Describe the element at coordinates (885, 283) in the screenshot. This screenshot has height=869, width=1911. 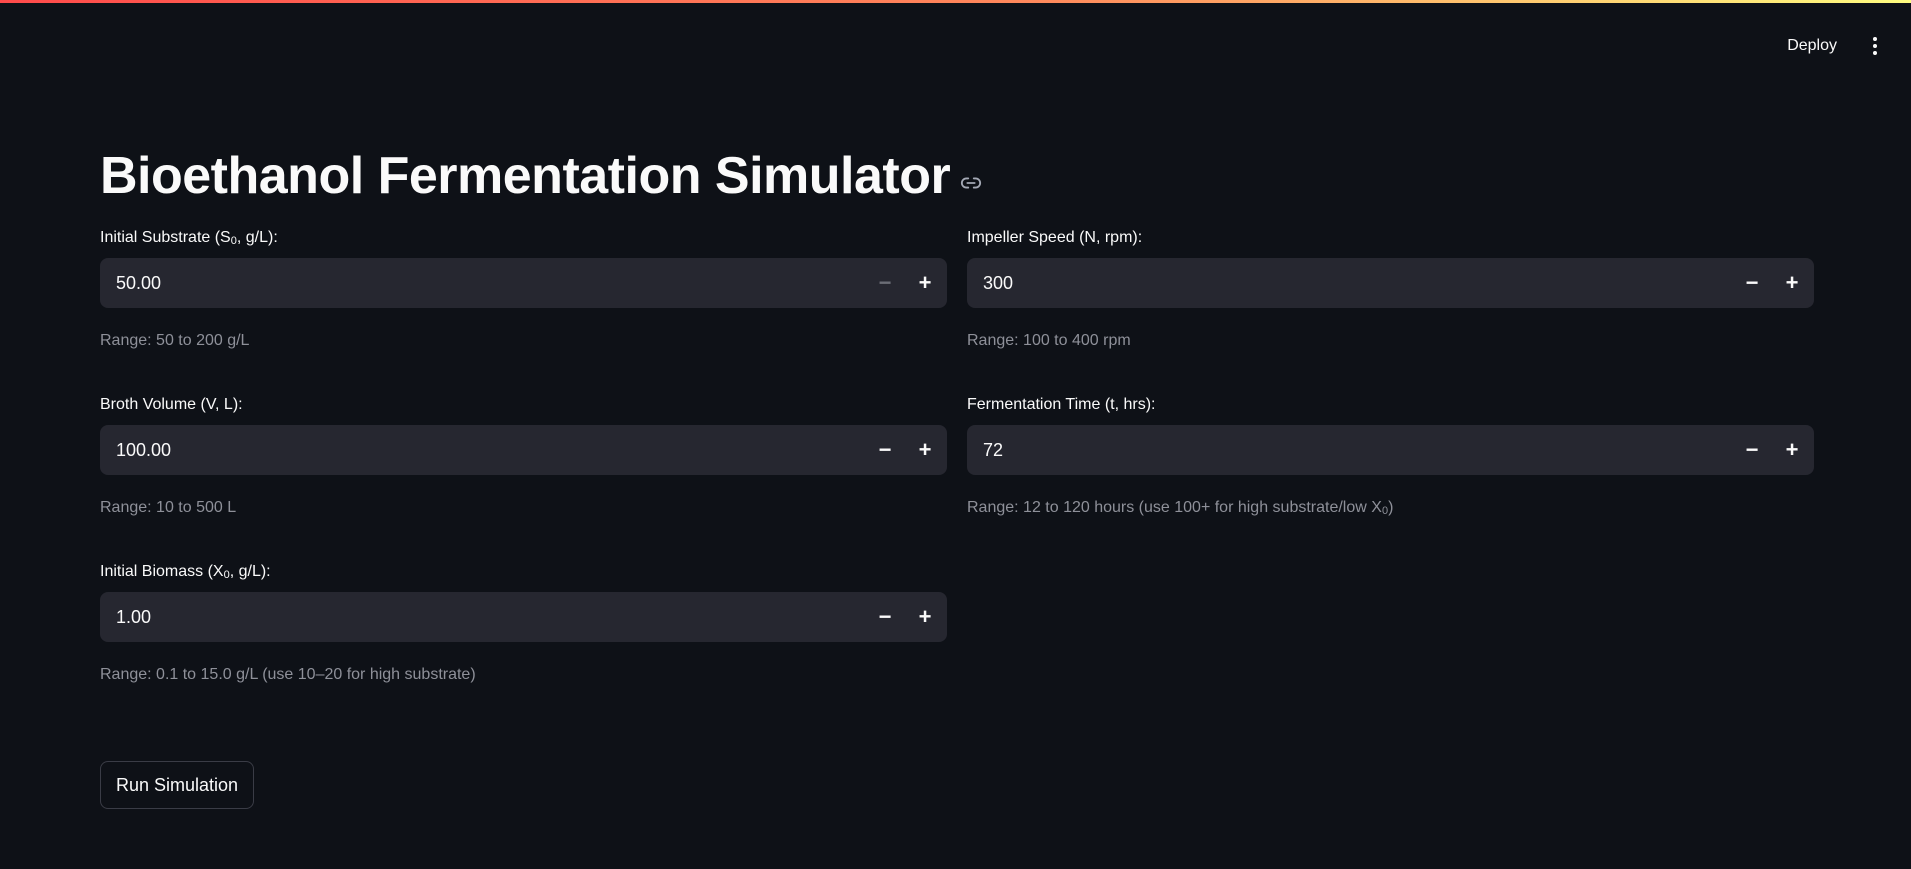
I see `substrate-decrement-button: −` at that location.